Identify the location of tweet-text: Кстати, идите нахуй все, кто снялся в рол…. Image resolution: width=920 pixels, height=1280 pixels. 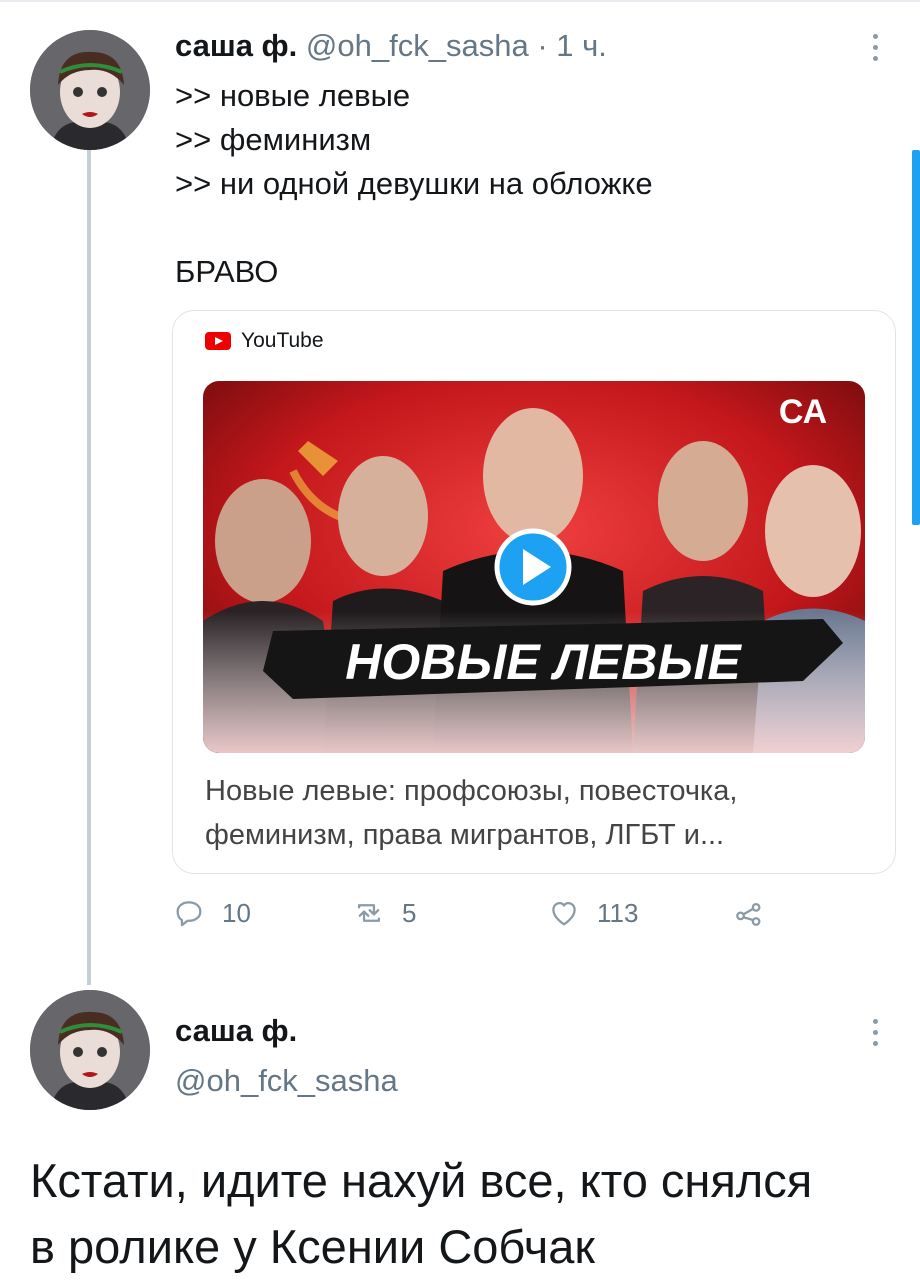
(421, 1214).